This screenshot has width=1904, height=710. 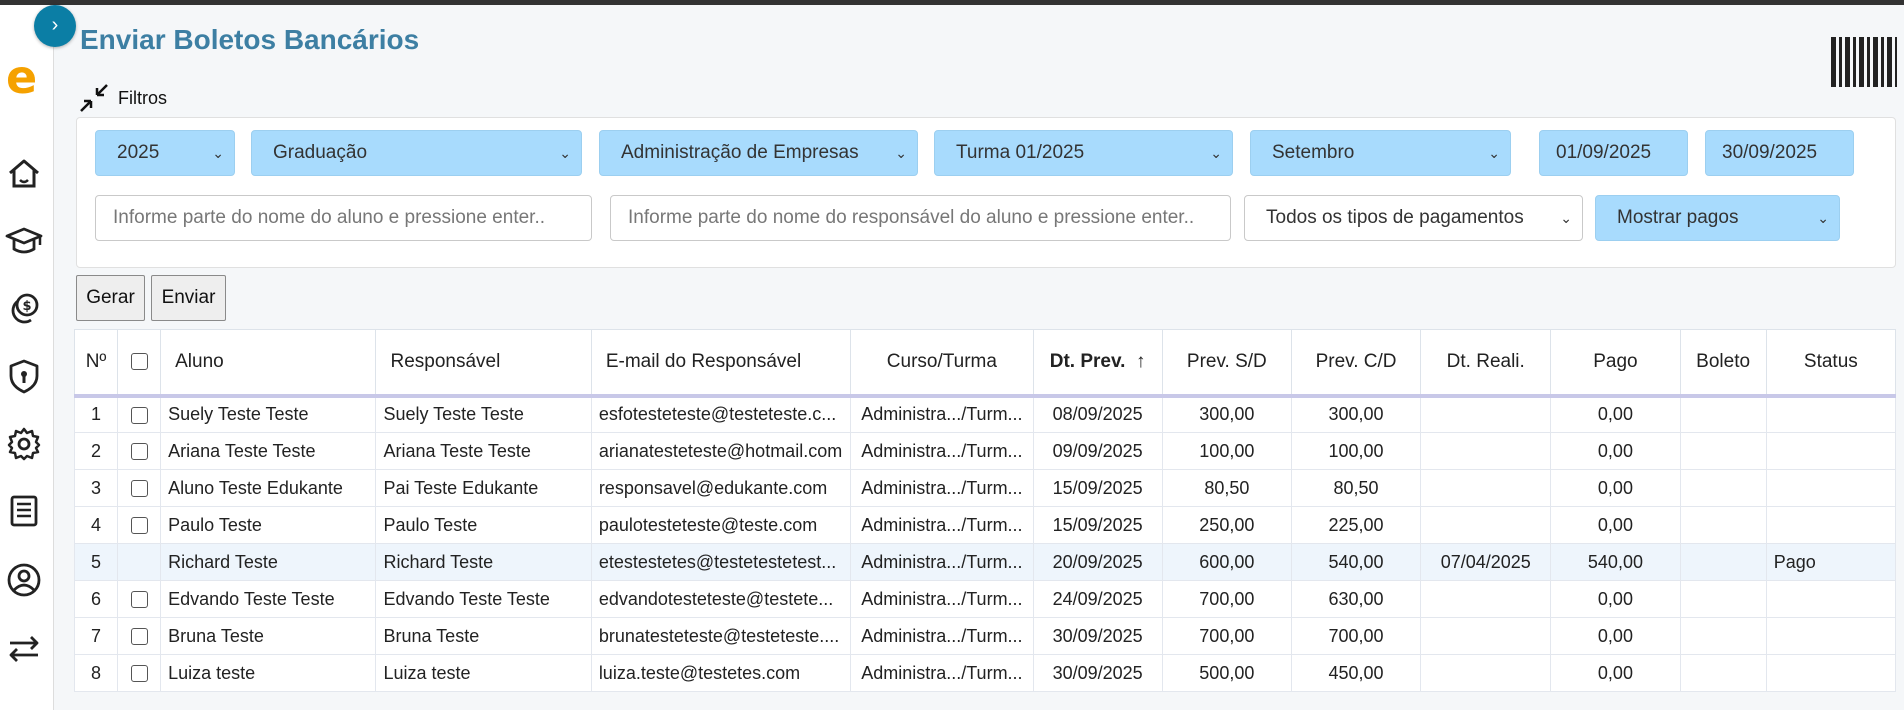 What do you see at coordinates (24, 649) in the screenshot?
I see `transfer-icon` at bounding box center [24, 649].